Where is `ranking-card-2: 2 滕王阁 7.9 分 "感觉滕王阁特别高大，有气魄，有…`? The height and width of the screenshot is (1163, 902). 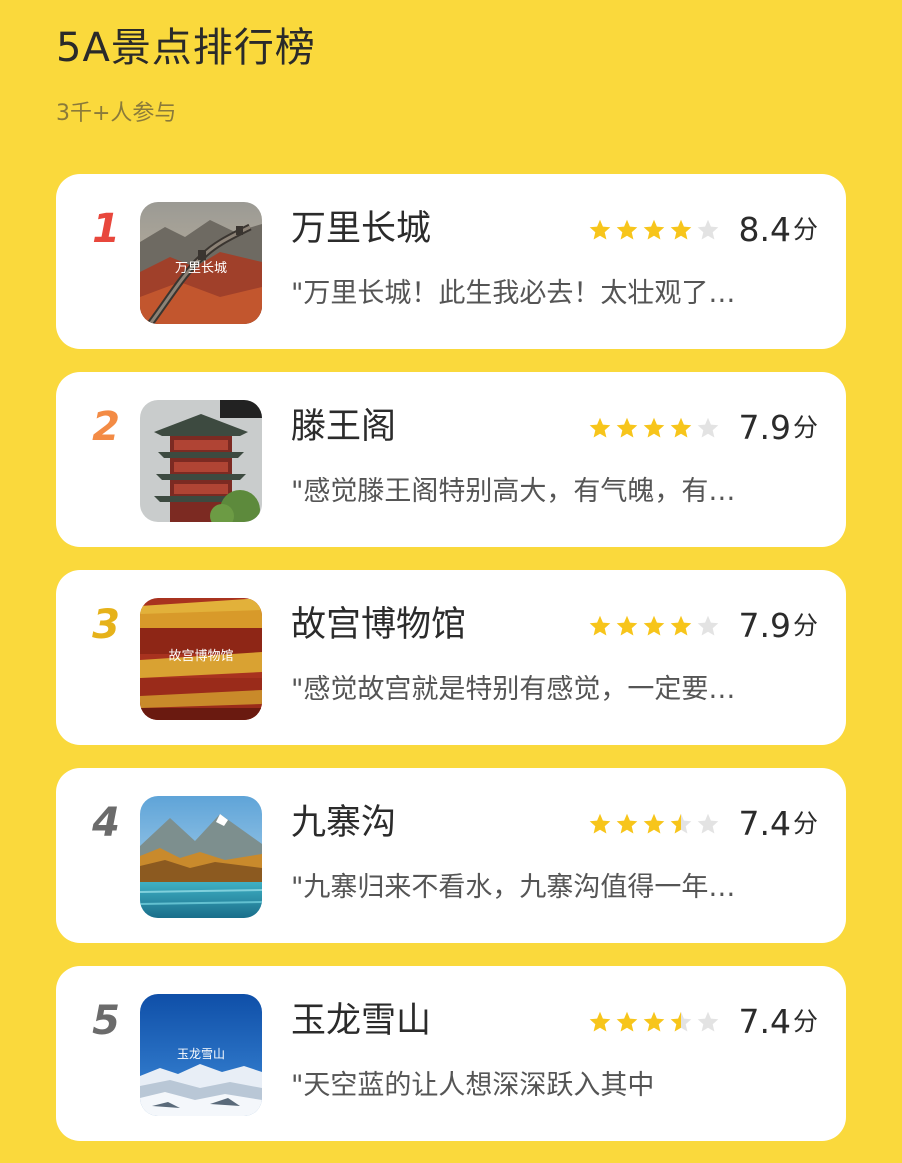 ranking-card-2: 2 滕王阁 7.9 分 "感觉滕王阁特别高大，有气魄，有… is located at coordinates (451, 459).